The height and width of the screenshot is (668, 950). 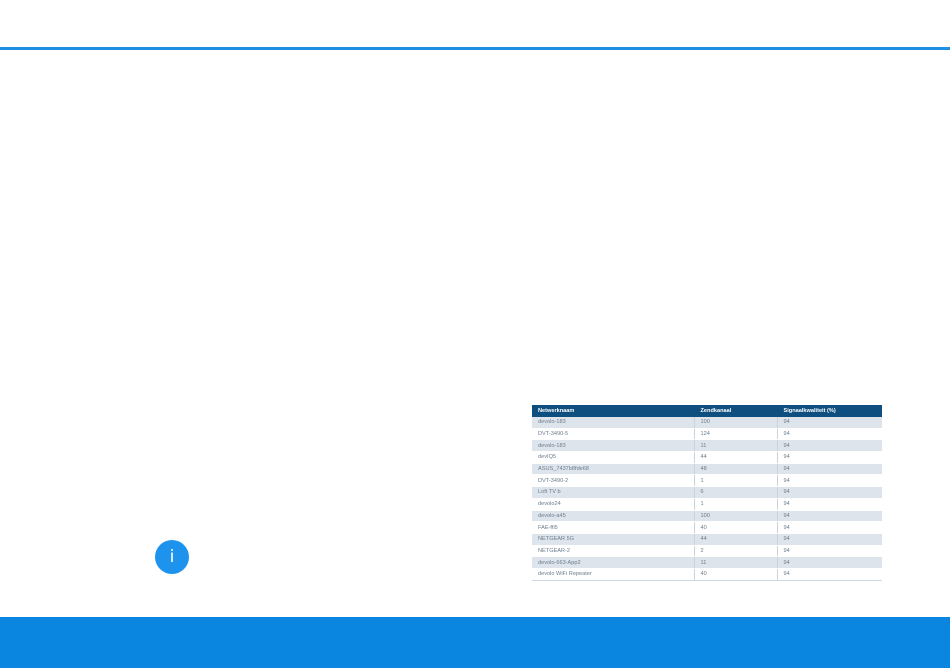 I want to click on info-icon-glyph: i, so click(x=172, y=556).